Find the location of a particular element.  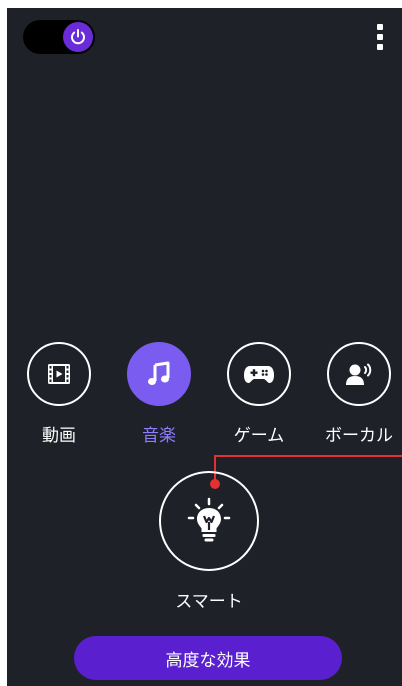

mode-smart: スマート is located at coordinates (209, 541).